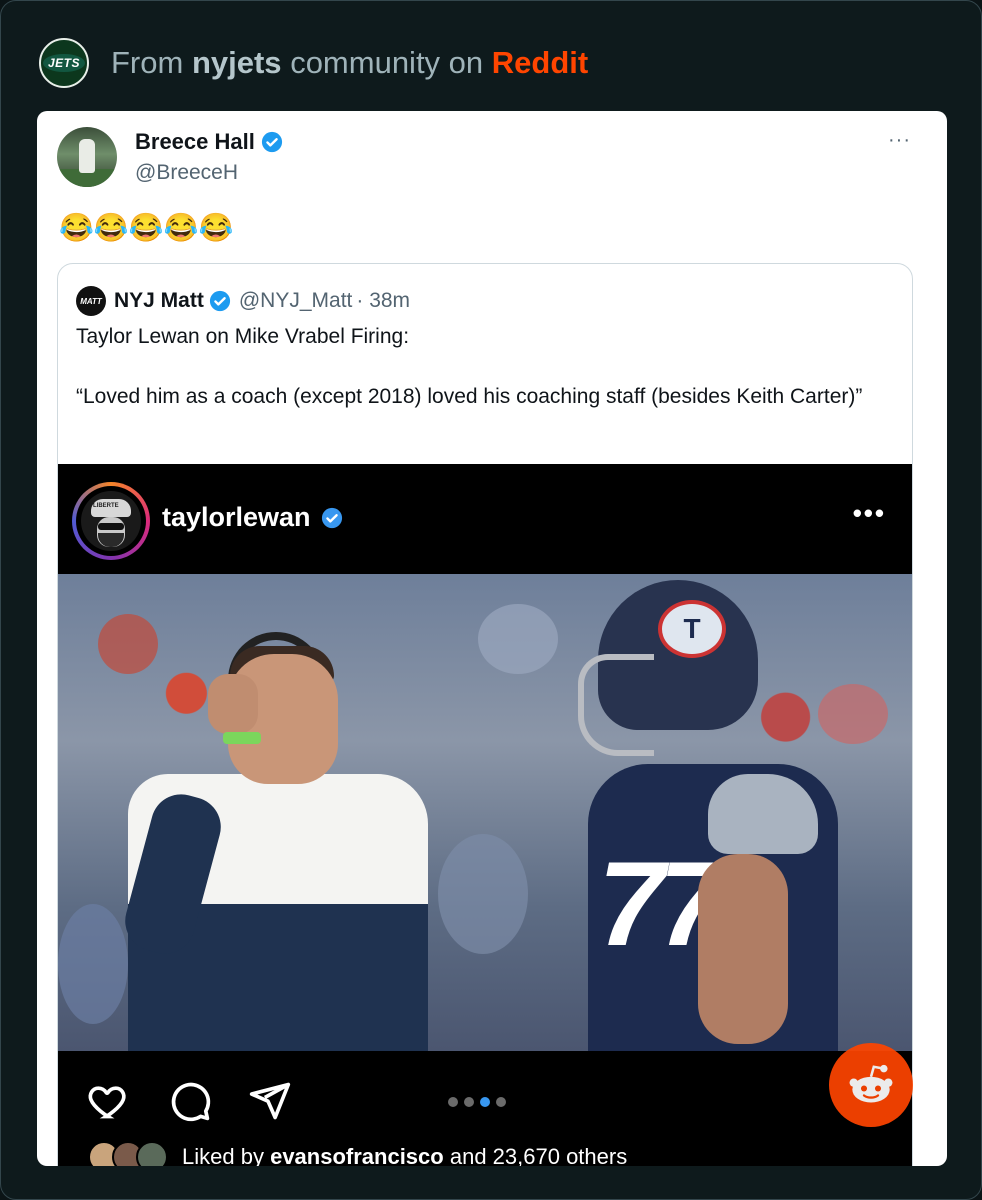 The image size is (982, 1200). I want to click on instagram-header: LIBERTE taylorlewan •••, so click(485, 519).